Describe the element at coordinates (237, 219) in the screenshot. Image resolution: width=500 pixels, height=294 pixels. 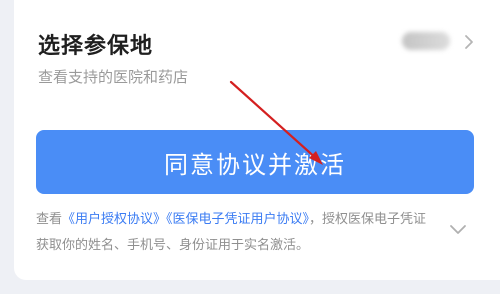
I see `medical-insurance-voucher-agreement-link: 《医保电子凭证用户协议》` at that location.